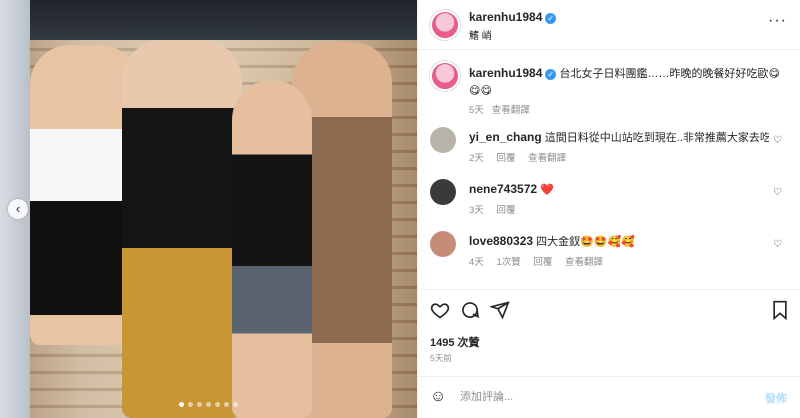  Describe the element at coordinates (508, 262) in the screenshot. I see `comment-likes: 1次贊` at that location.